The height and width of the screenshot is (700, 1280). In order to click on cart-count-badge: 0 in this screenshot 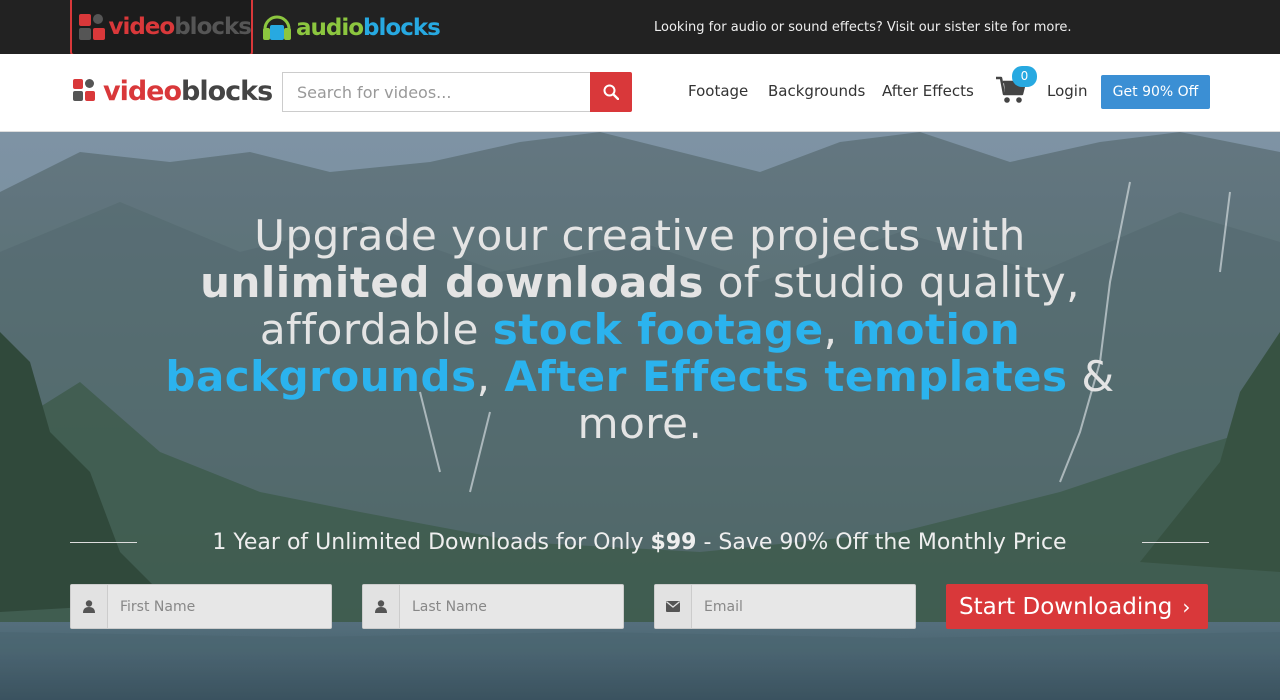, I will do `click(1024, 76)`.